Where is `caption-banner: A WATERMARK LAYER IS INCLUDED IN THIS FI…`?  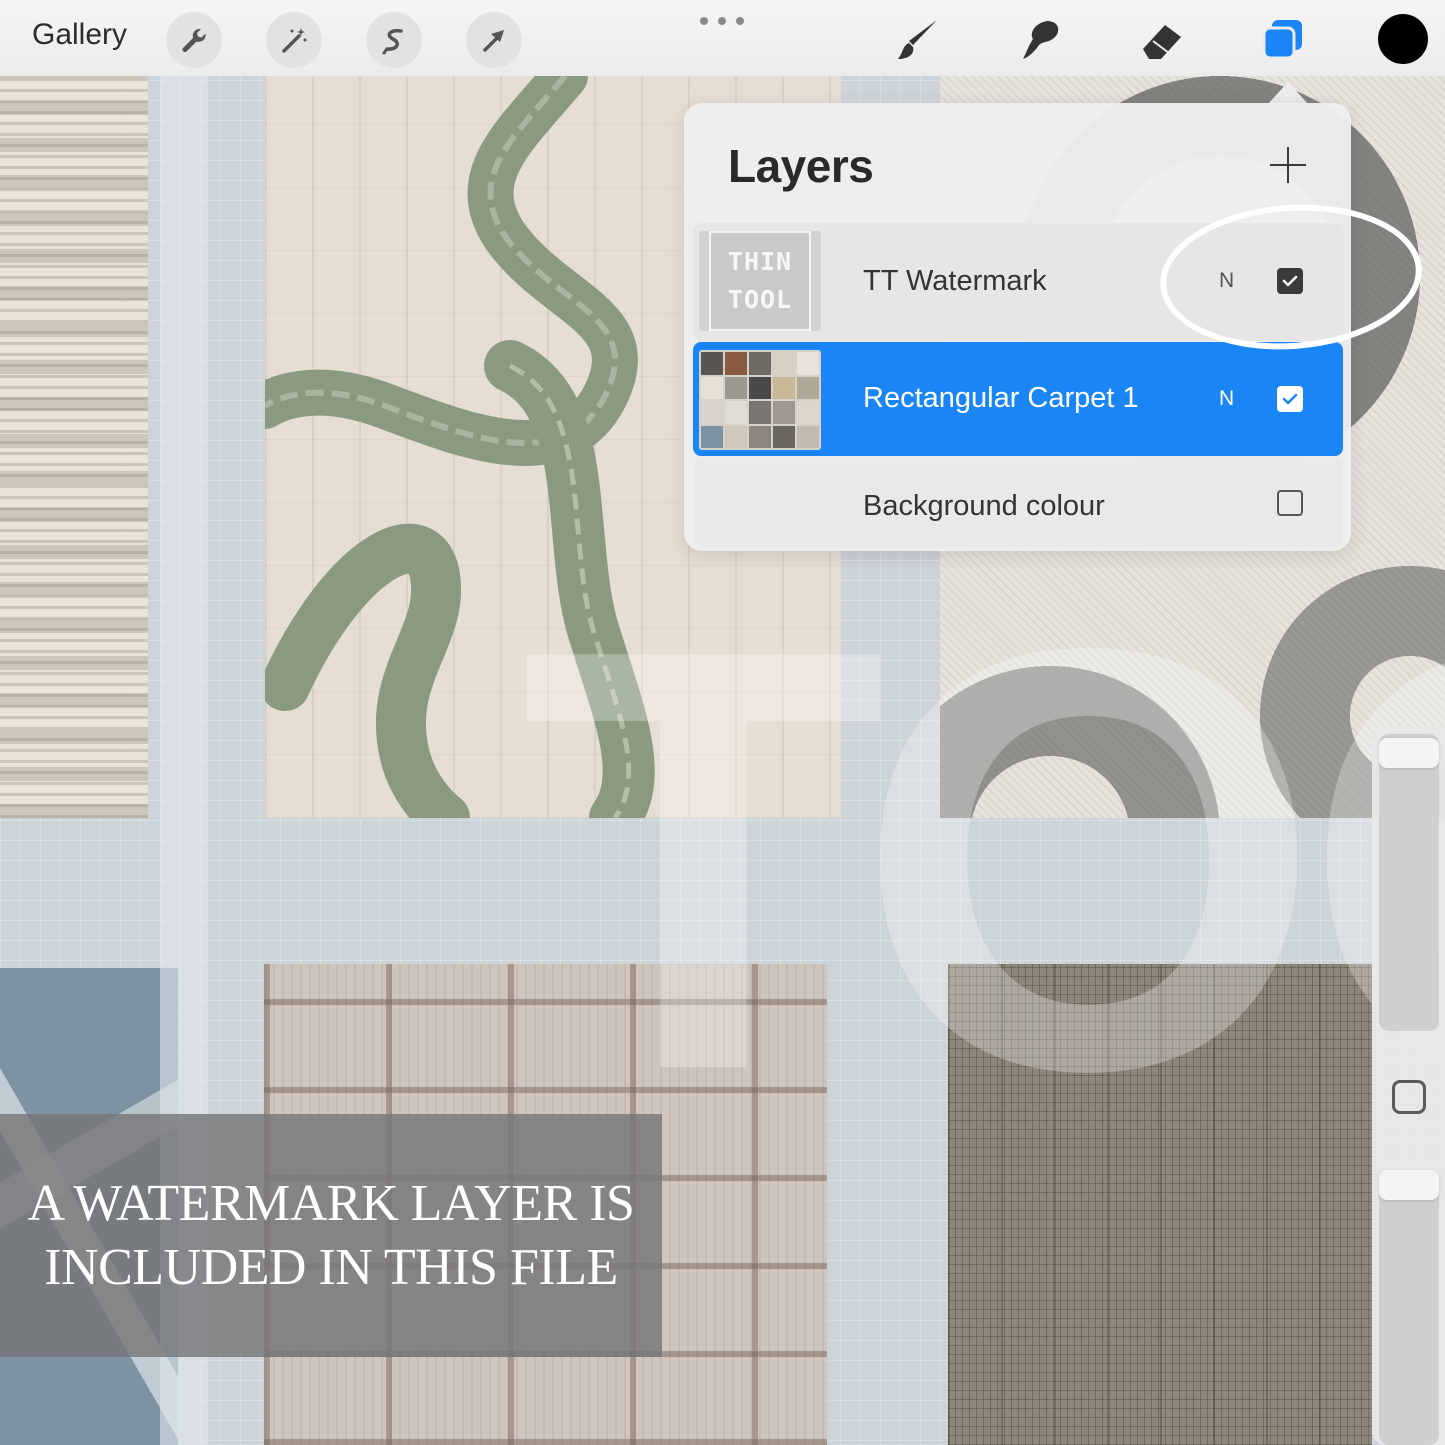 caption-banner: A WATERMARK LAYER IS INCLUDED IN THIS FI… is located at coordinates (331, 1235).